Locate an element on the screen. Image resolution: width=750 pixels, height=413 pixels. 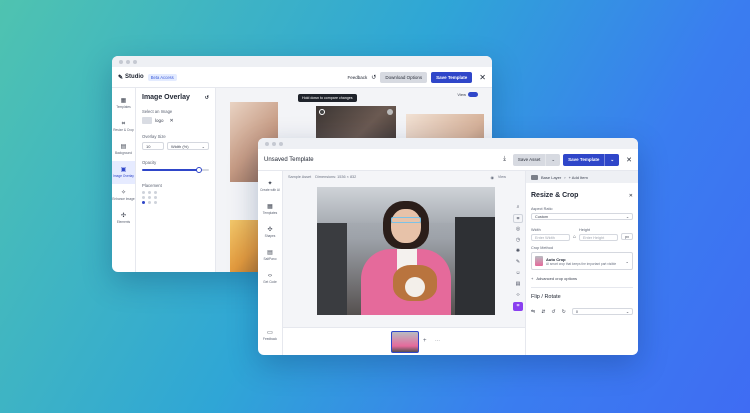
save-asset-button: Save Asset is located at coordinates (529, 159).